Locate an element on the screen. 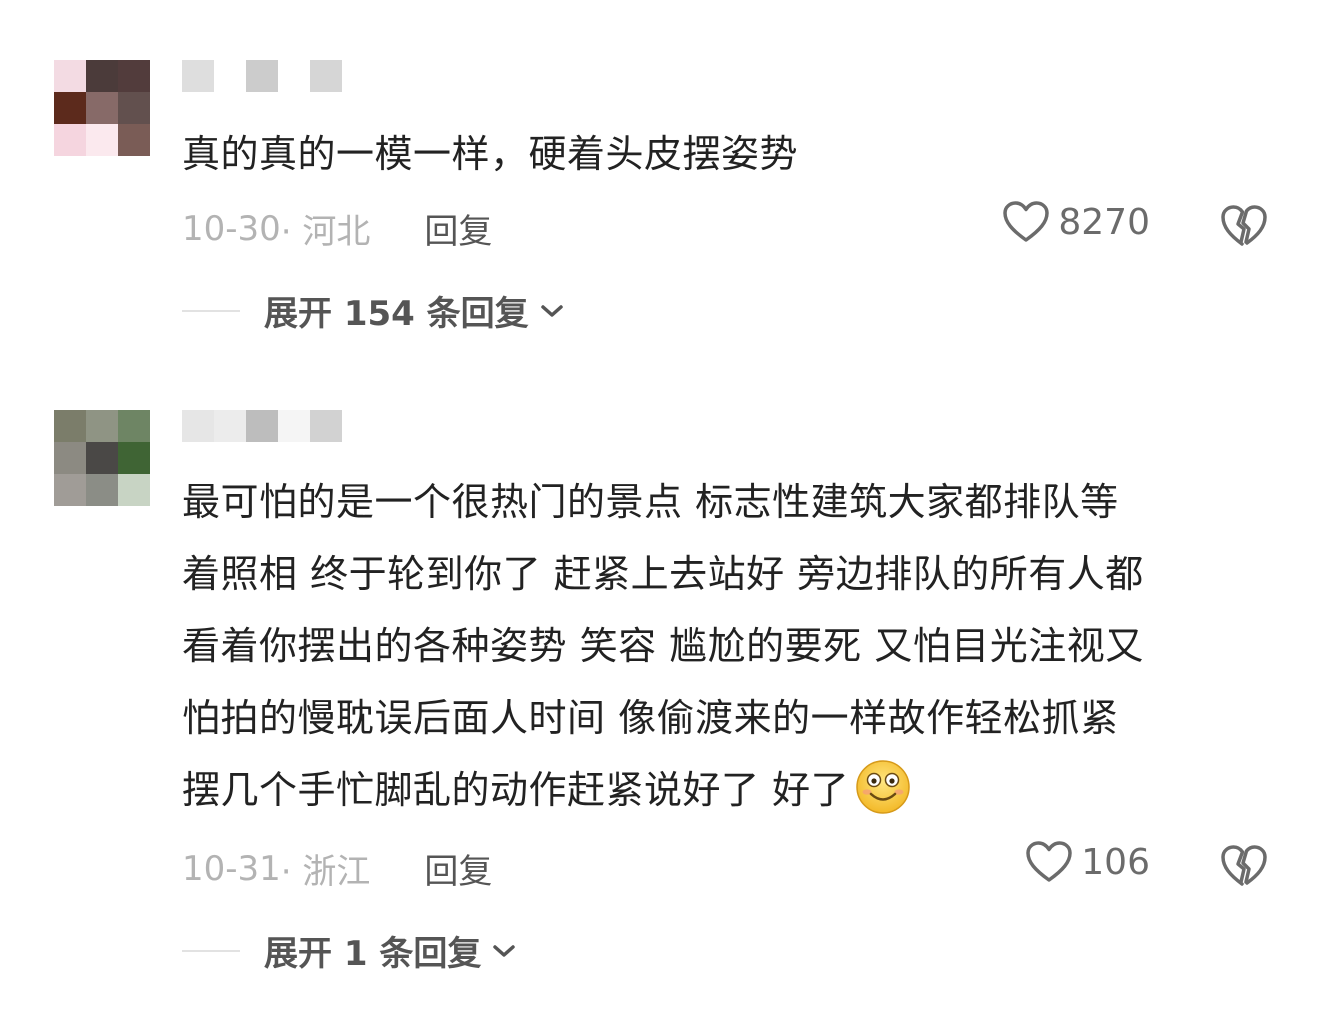  comment-date: 10-30 is located at coordinates (231, 228).